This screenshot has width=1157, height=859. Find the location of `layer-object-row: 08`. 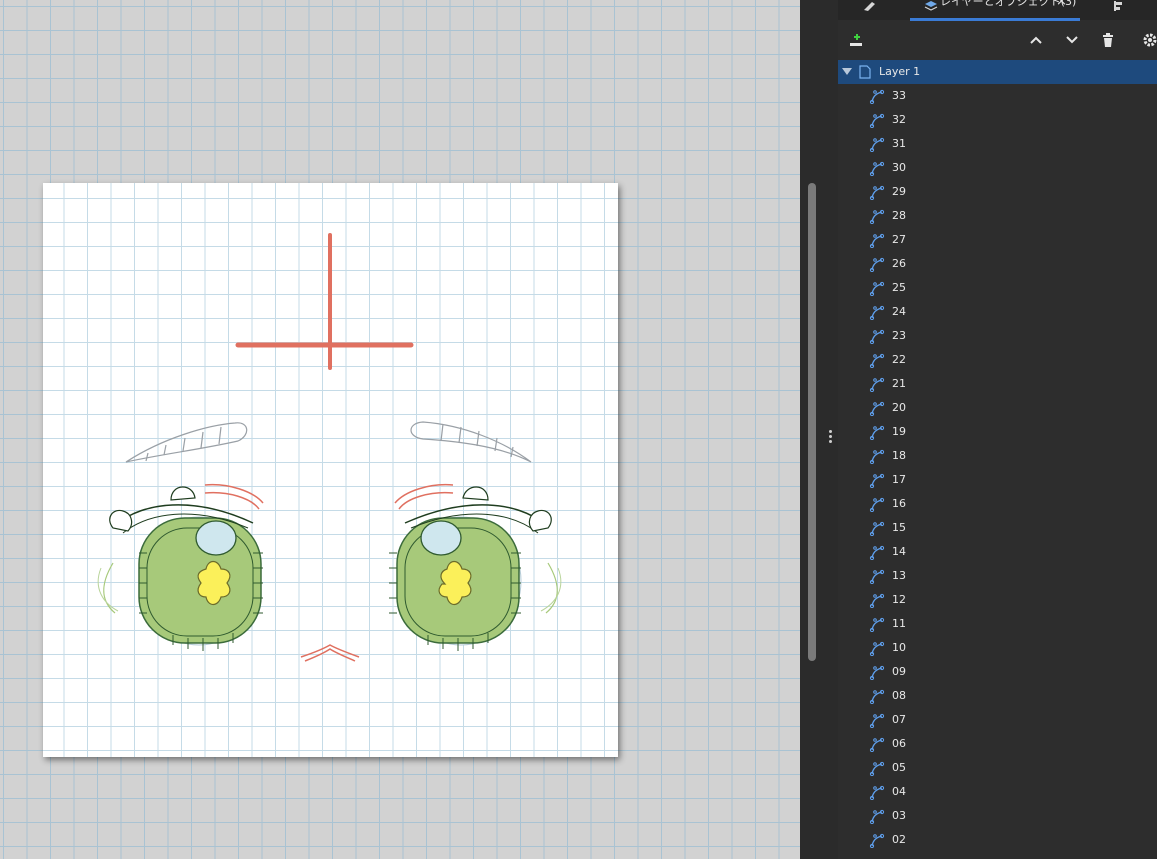

layer-object-row: 08 is located at coordinates (997, 696).